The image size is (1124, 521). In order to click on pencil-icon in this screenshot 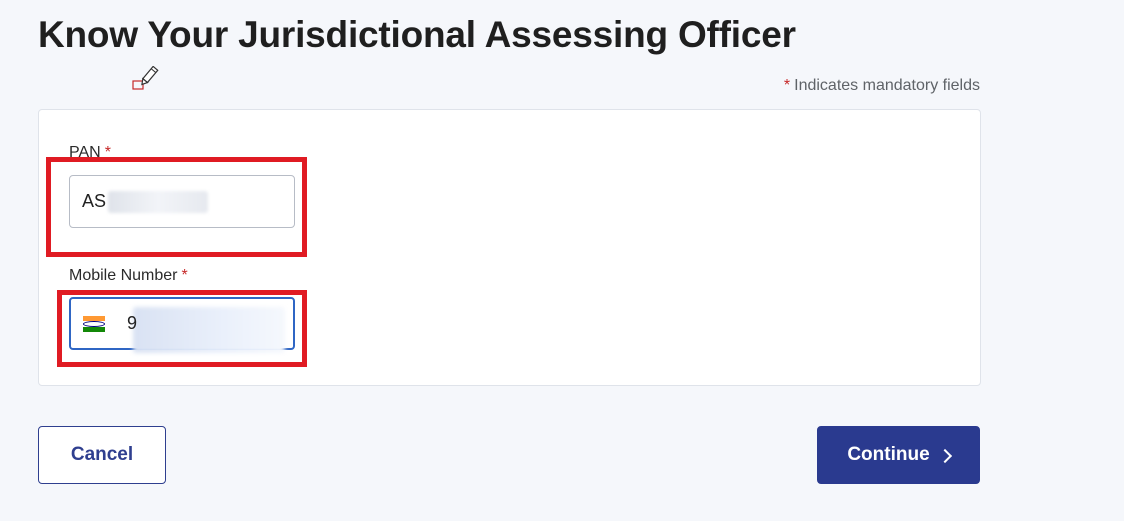, I will do `click(145, 78)`.